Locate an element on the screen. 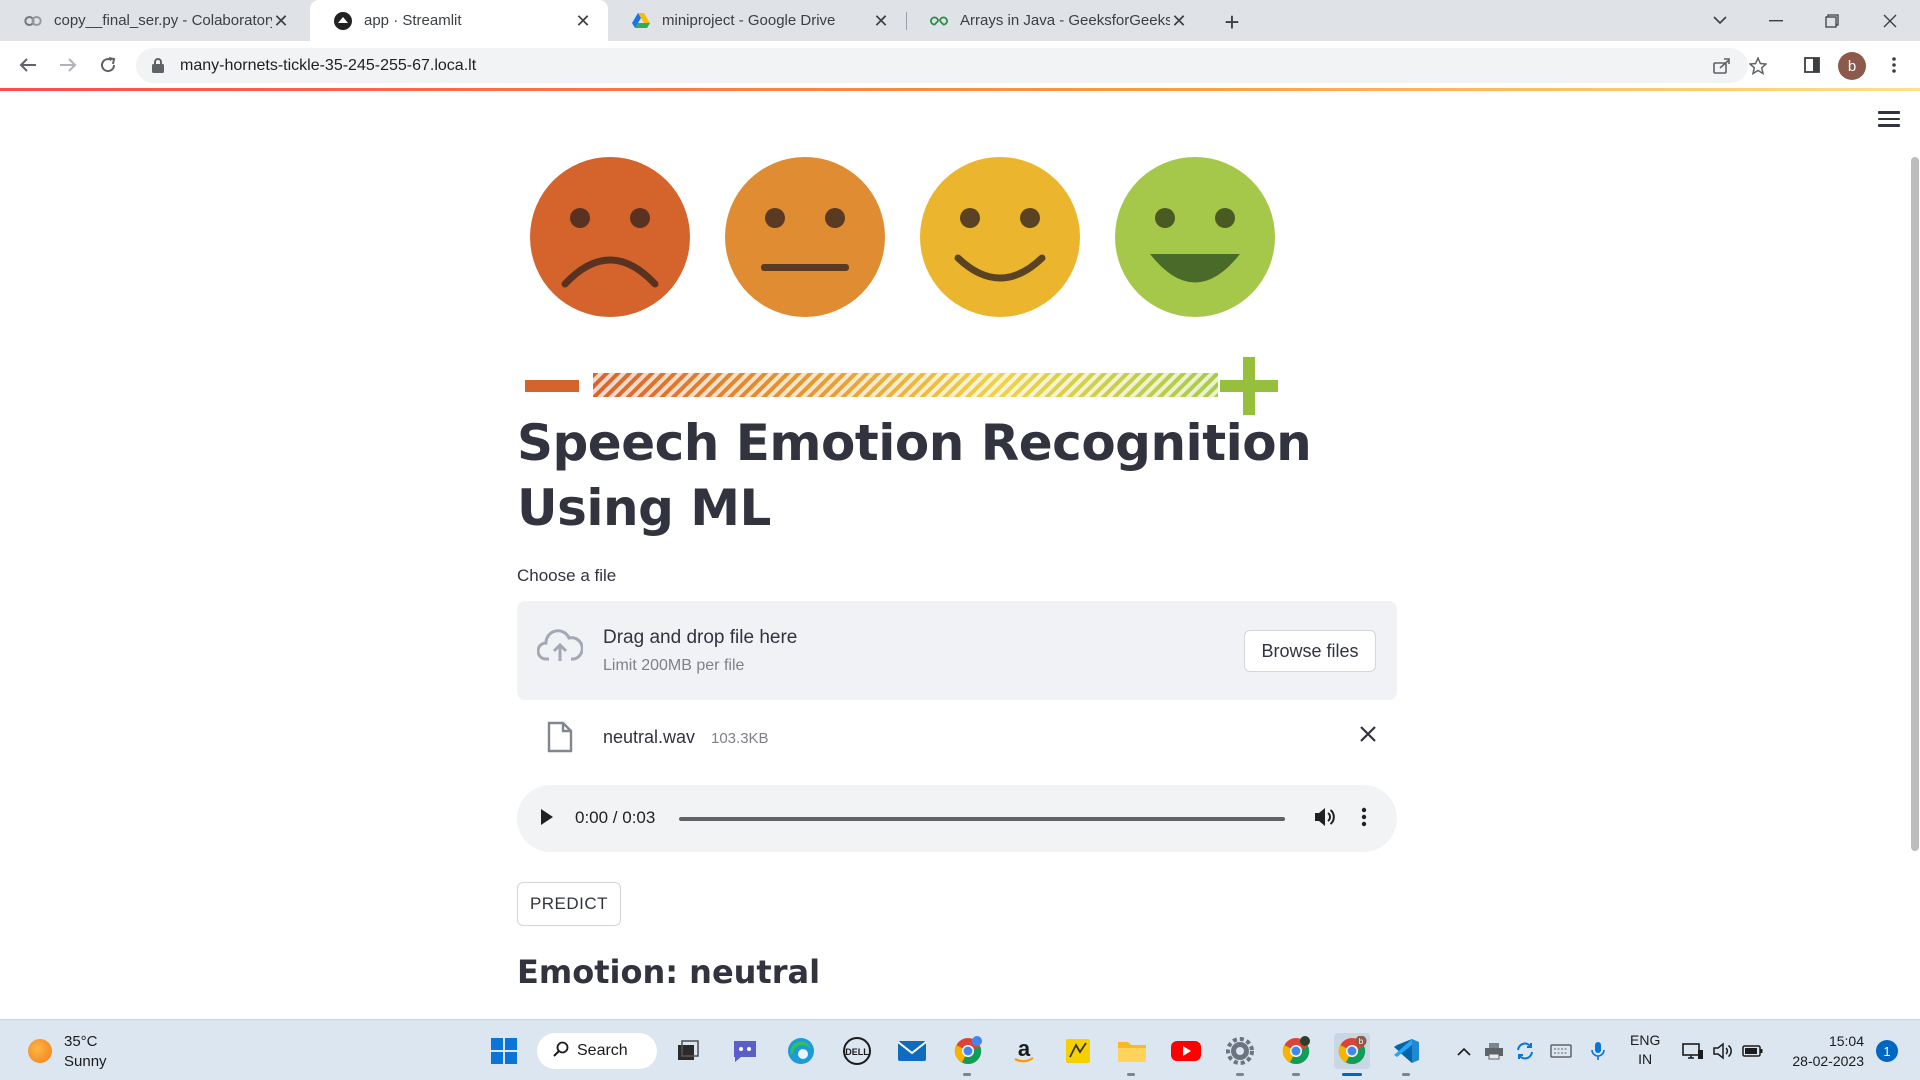 The width and height of the screenshot is (1920, 1080). sticky-notes-icon is located at coordinates (1078, 1051).